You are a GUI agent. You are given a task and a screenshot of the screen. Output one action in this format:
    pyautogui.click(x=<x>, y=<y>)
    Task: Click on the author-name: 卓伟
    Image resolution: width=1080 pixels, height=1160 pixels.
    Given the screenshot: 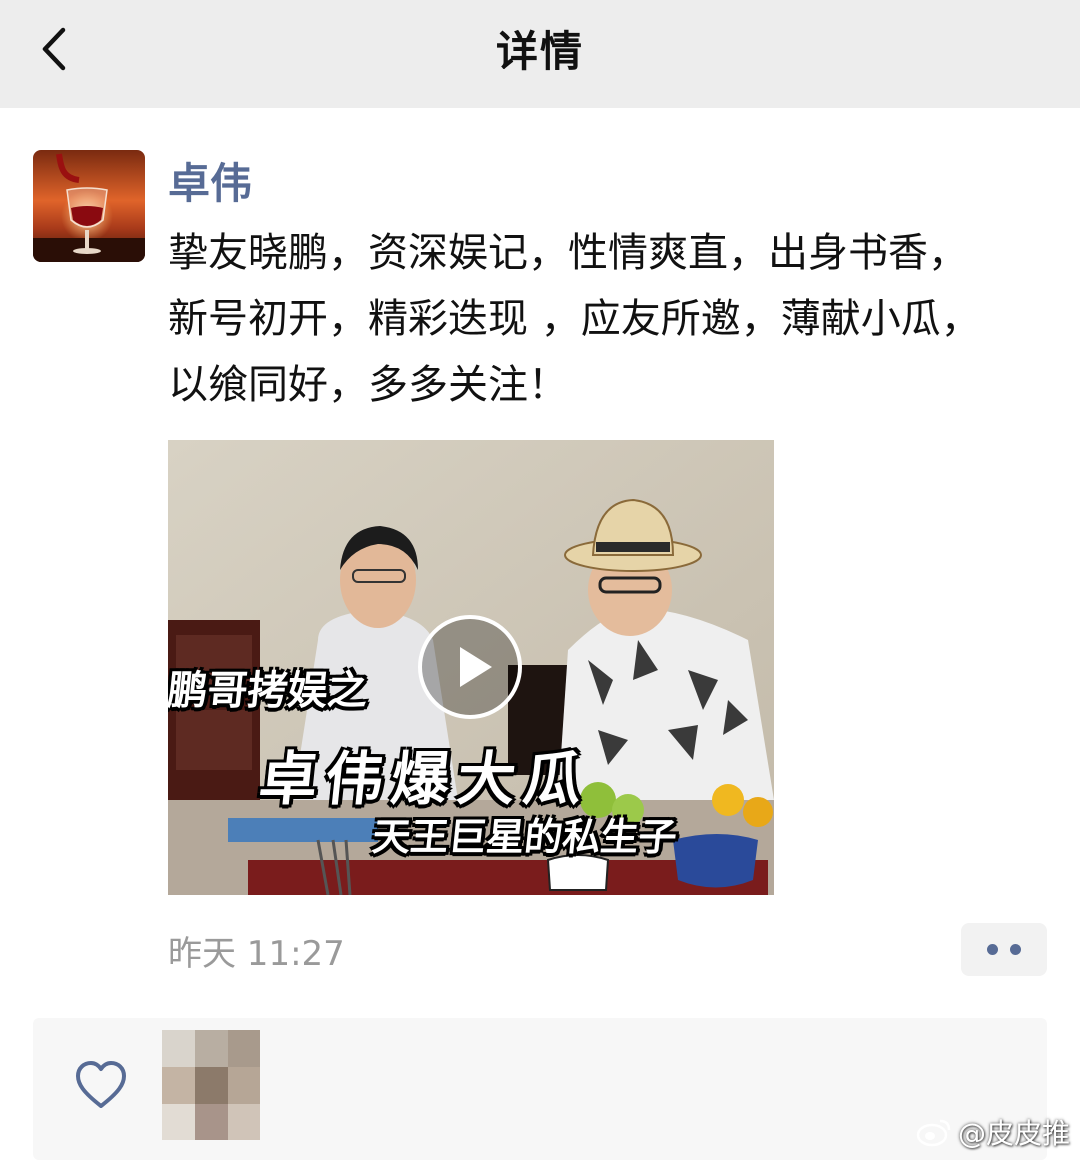 What is the action you would take?
    pyautogui.click(x=210, y=180)
    